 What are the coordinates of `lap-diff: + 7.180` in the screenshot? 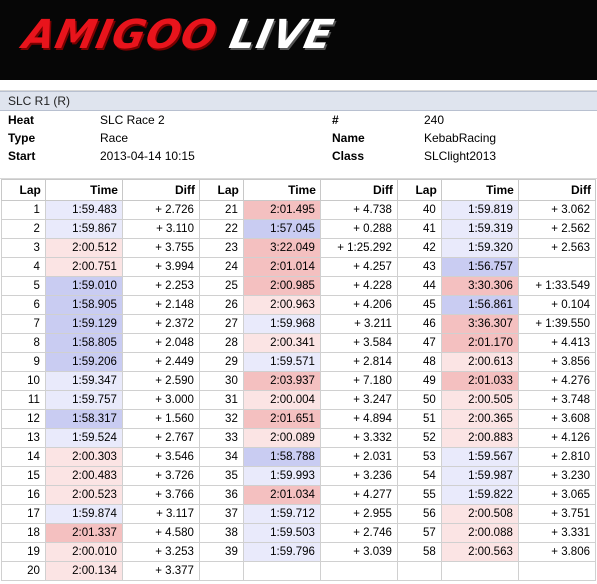 It's located at (358, 381).